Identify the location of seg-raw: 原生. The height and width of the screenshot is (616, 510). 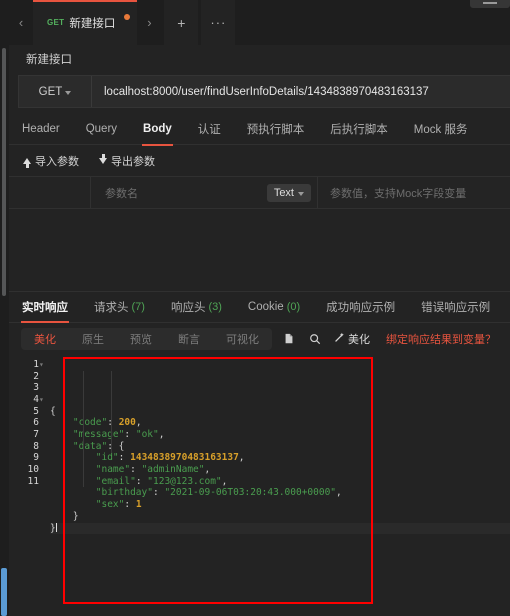
(93, 339).